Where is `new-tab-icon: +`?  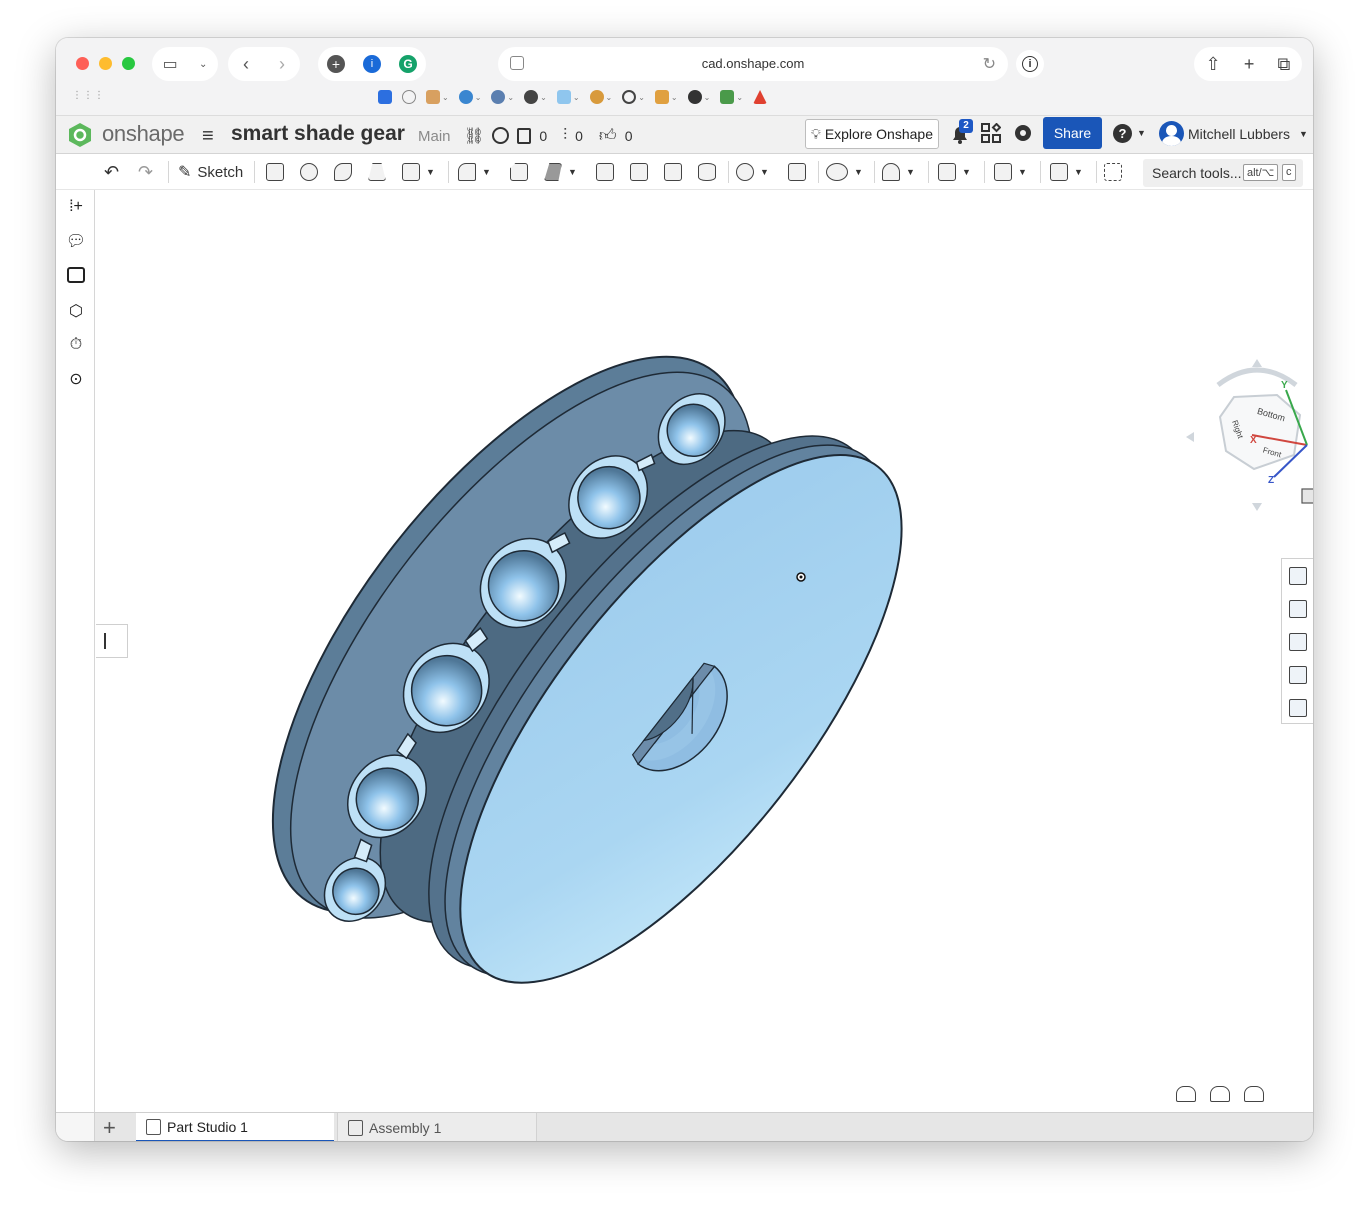 new-tab-icon: + is located at coordinates (1249, 64).